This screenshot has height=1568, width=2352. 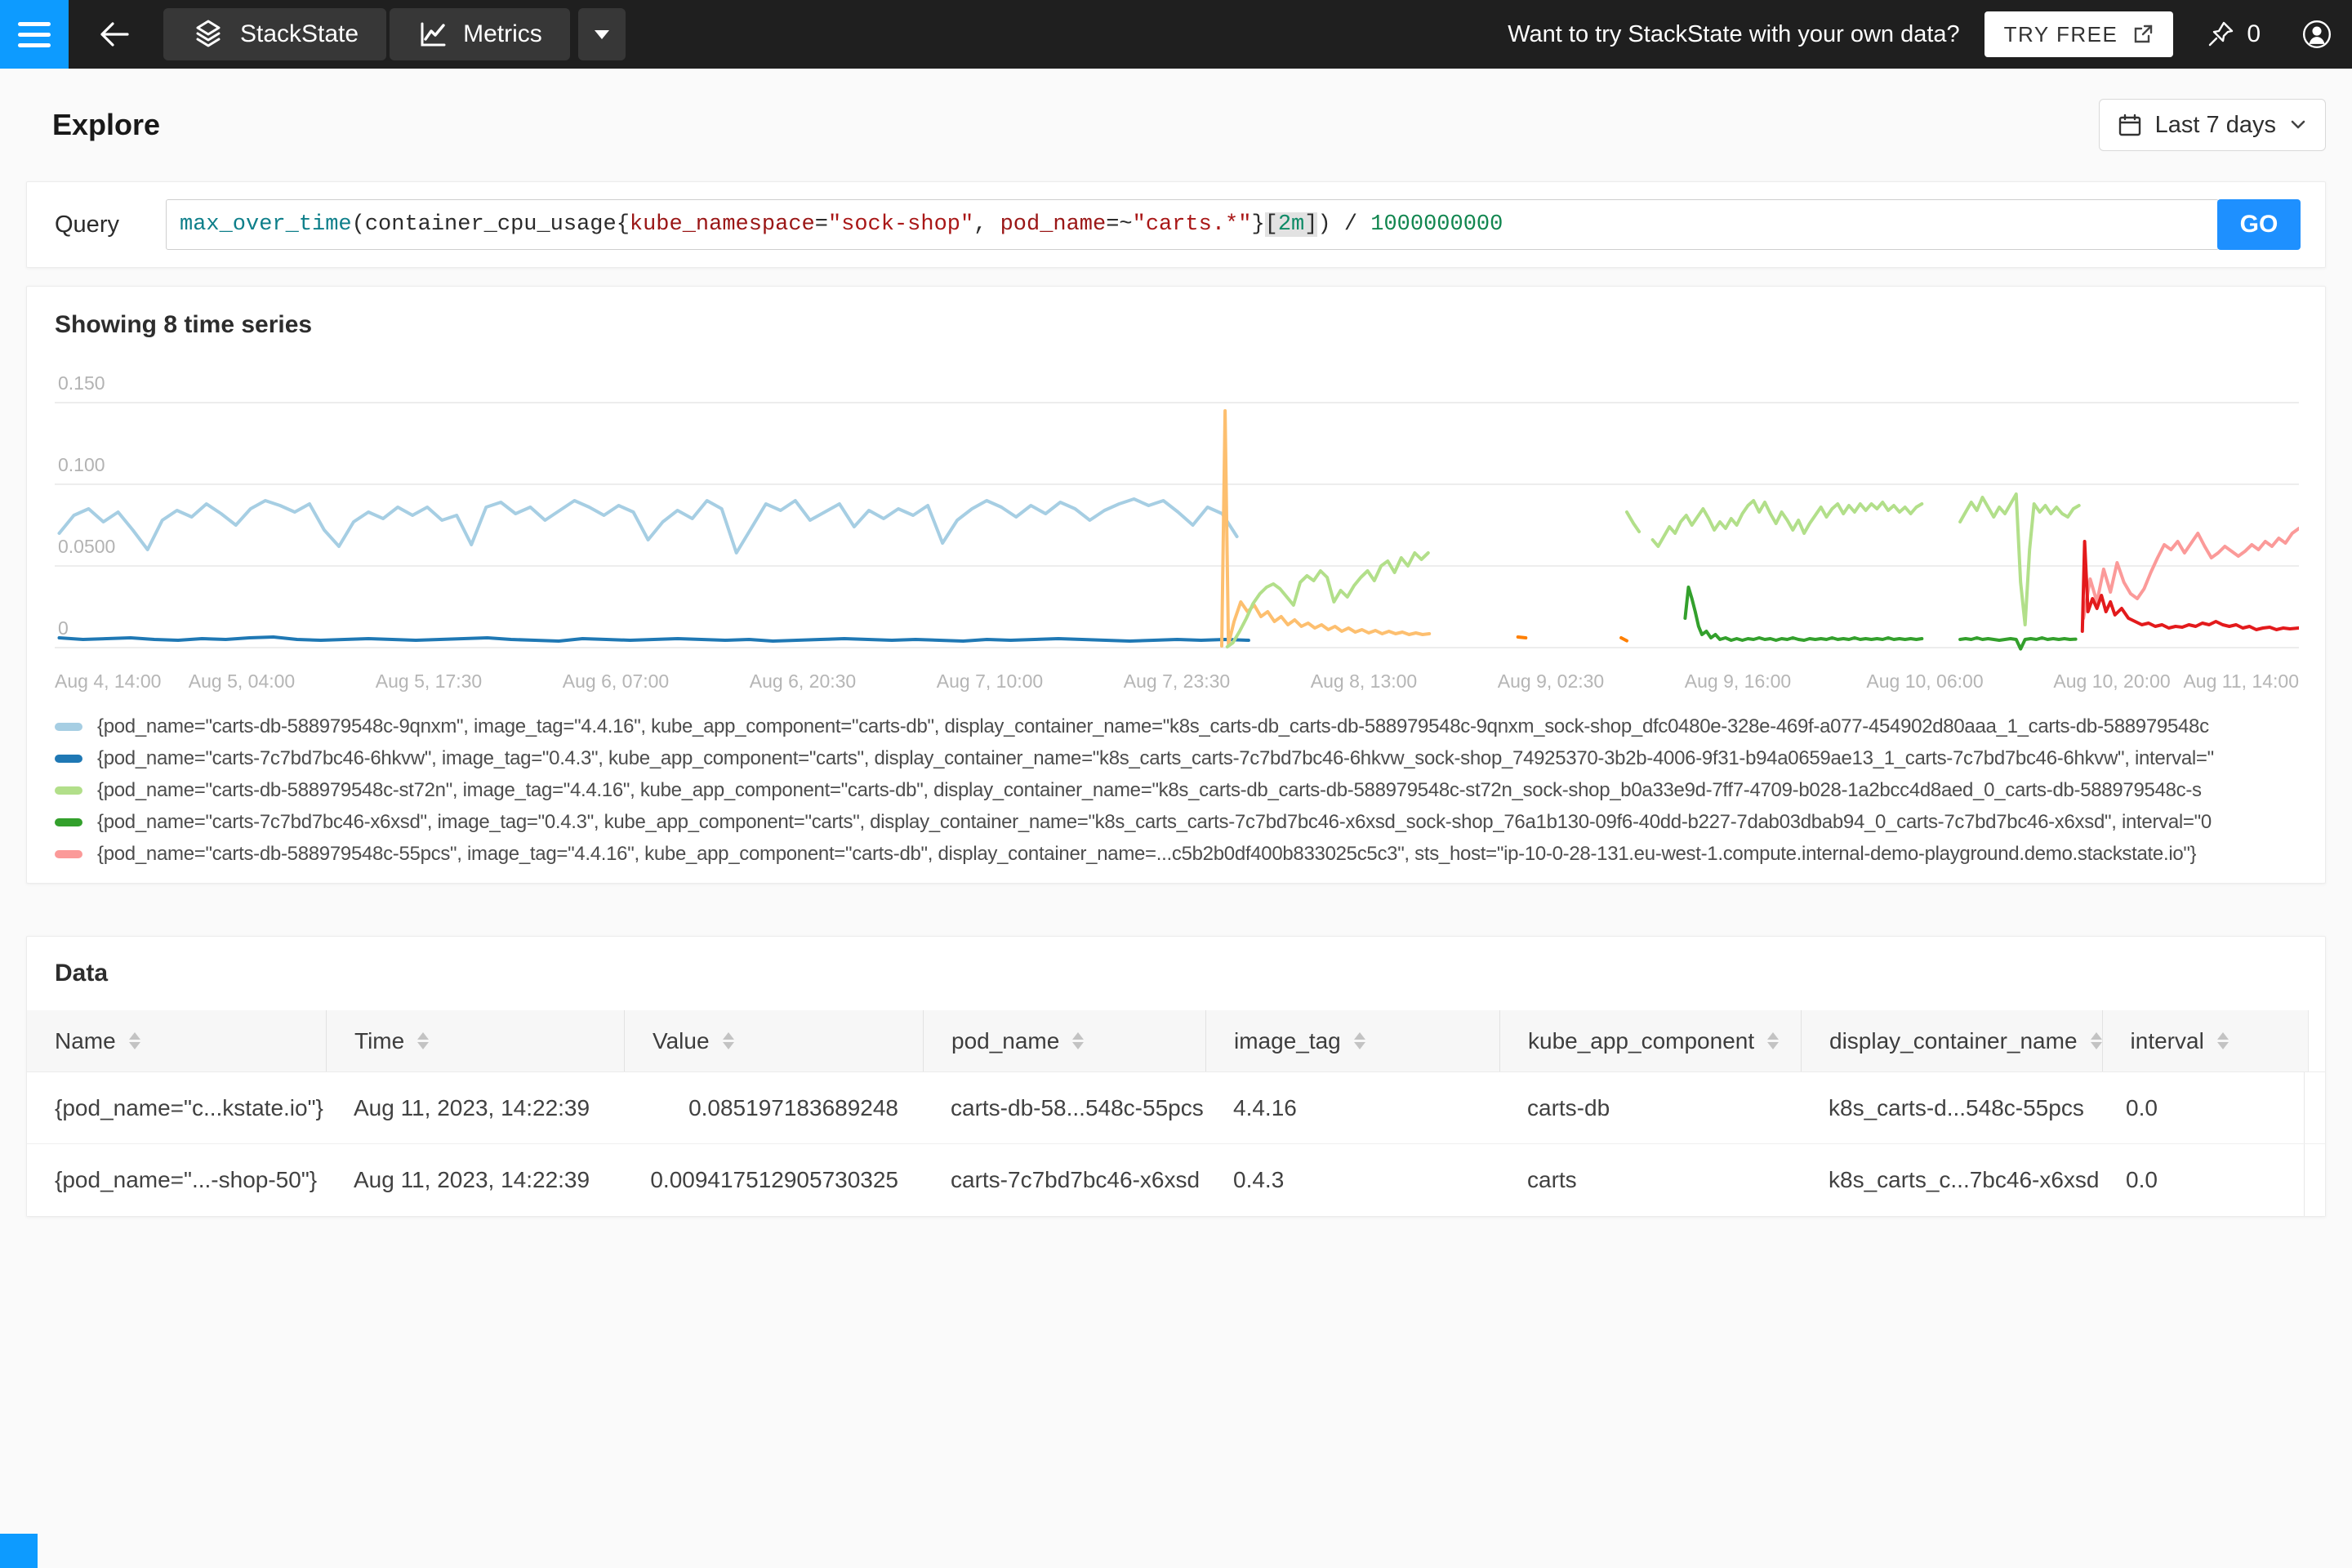 I want to click on query-token: 2m, so click(x=1291, y=225).